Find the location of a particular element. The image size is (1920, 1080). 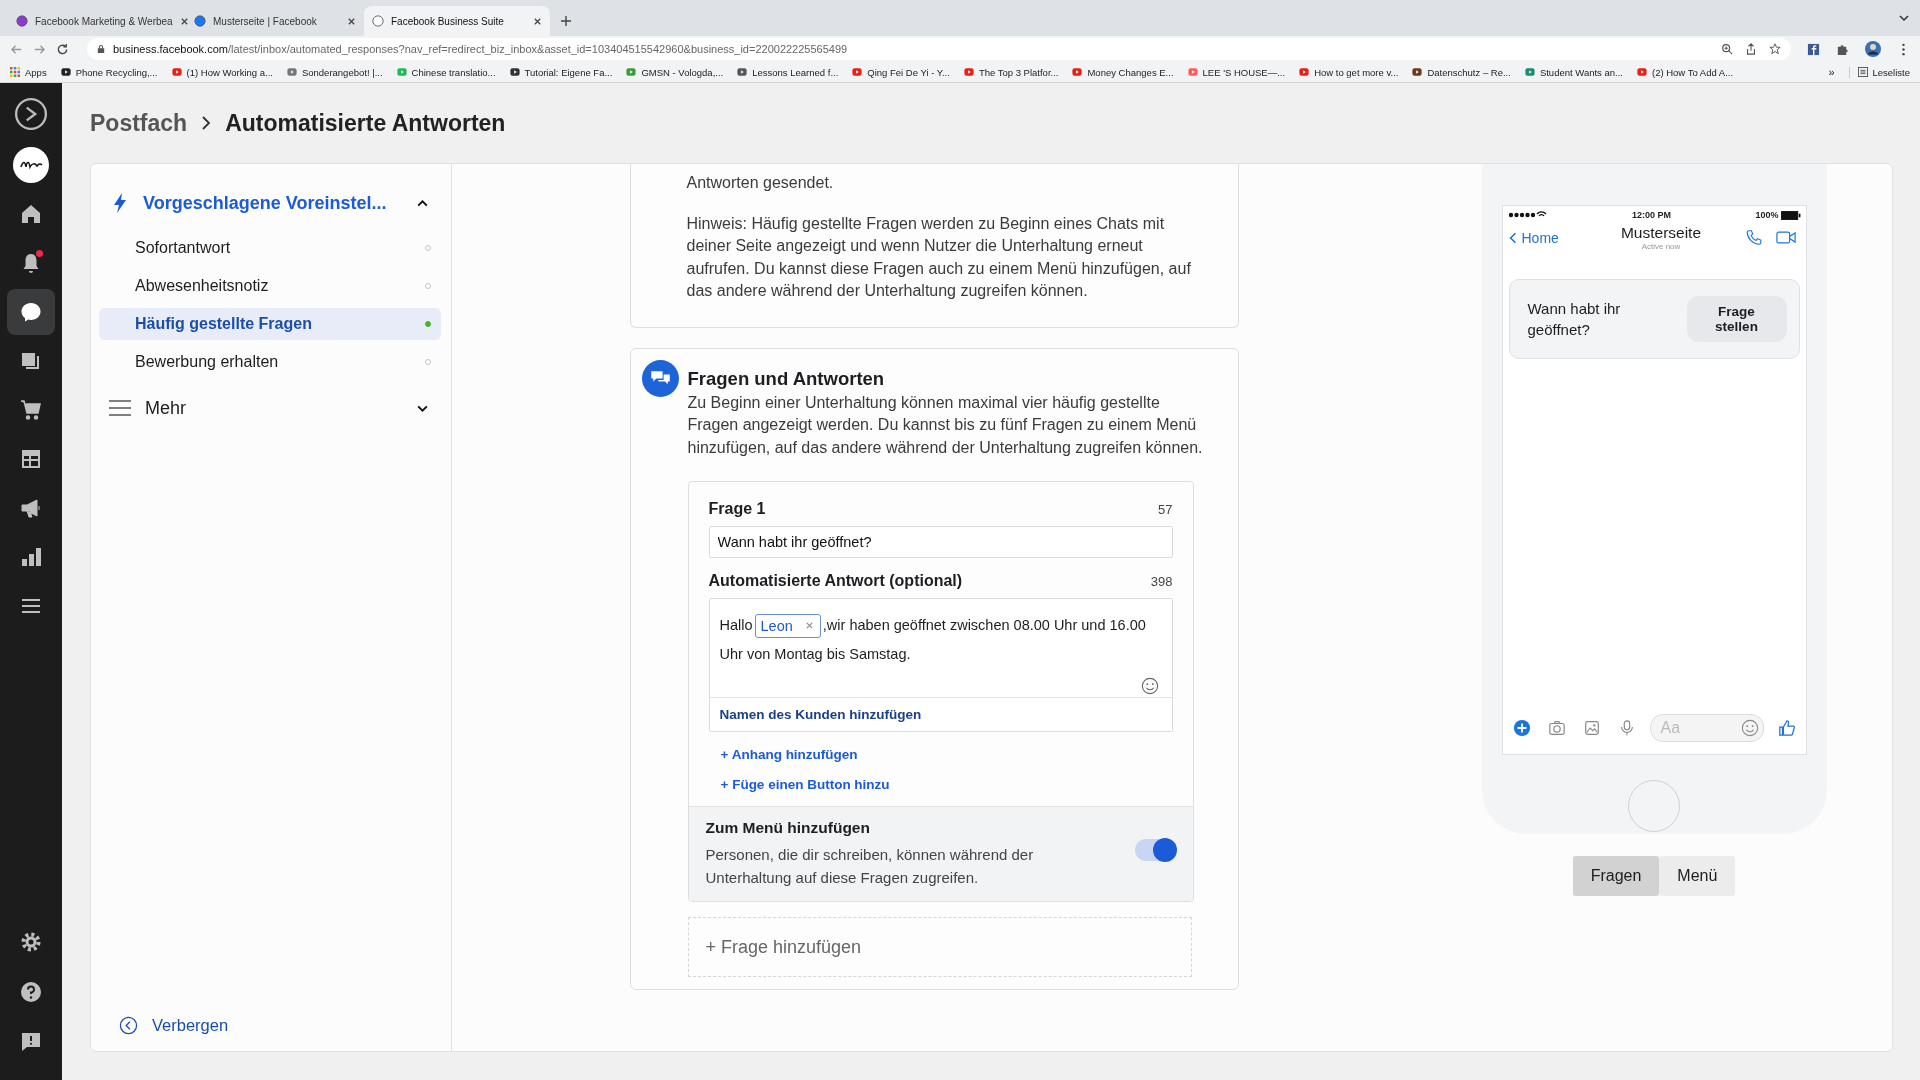

camera-icon is located at coordinates (1556, 728).